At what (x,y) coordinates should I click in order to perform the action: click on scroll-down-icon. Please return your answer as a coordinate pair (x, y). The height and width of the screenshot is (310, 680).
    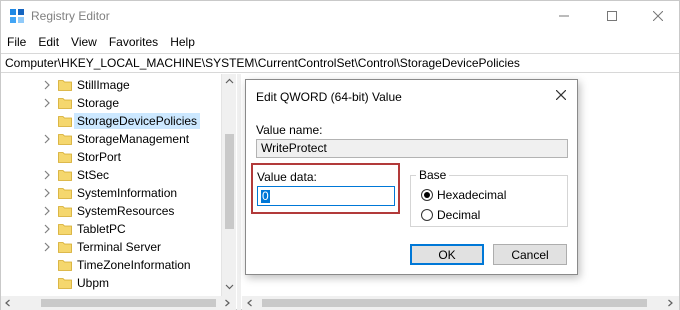
    Looking at the image, I should click on (229, 286).